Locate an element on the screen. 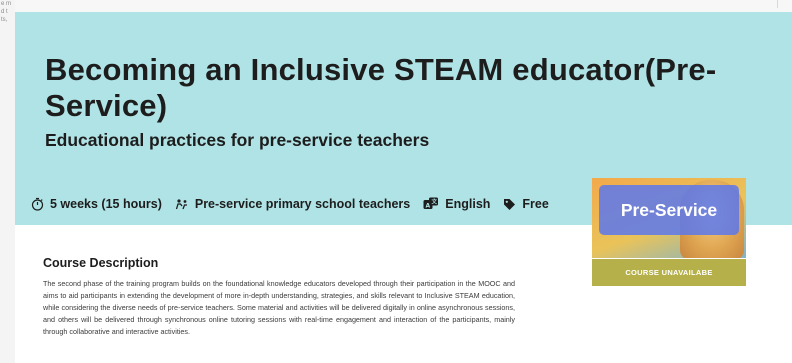  duration: 5 weeks (15 hours) is located at coordinates (96, 204).